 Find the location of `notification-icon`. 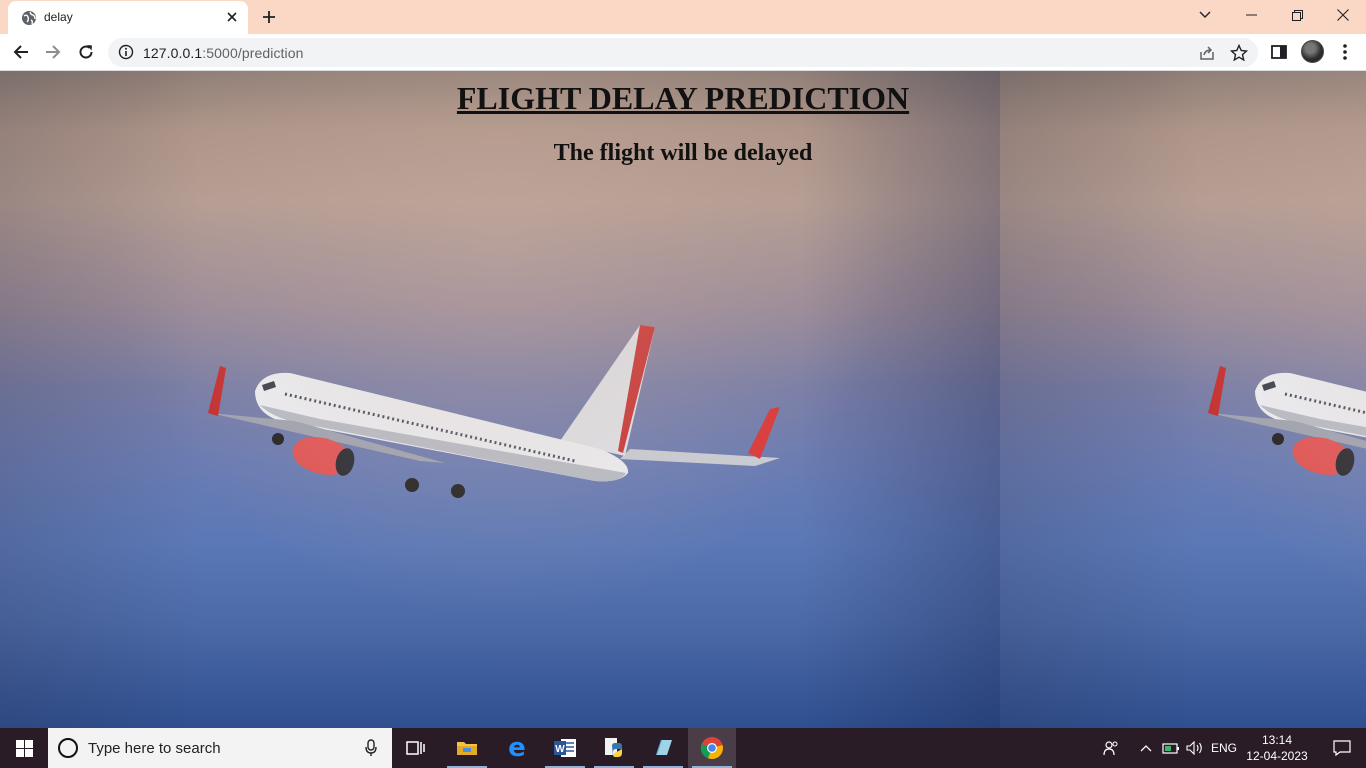

notification-icon is located at coordinates (1342, 748).